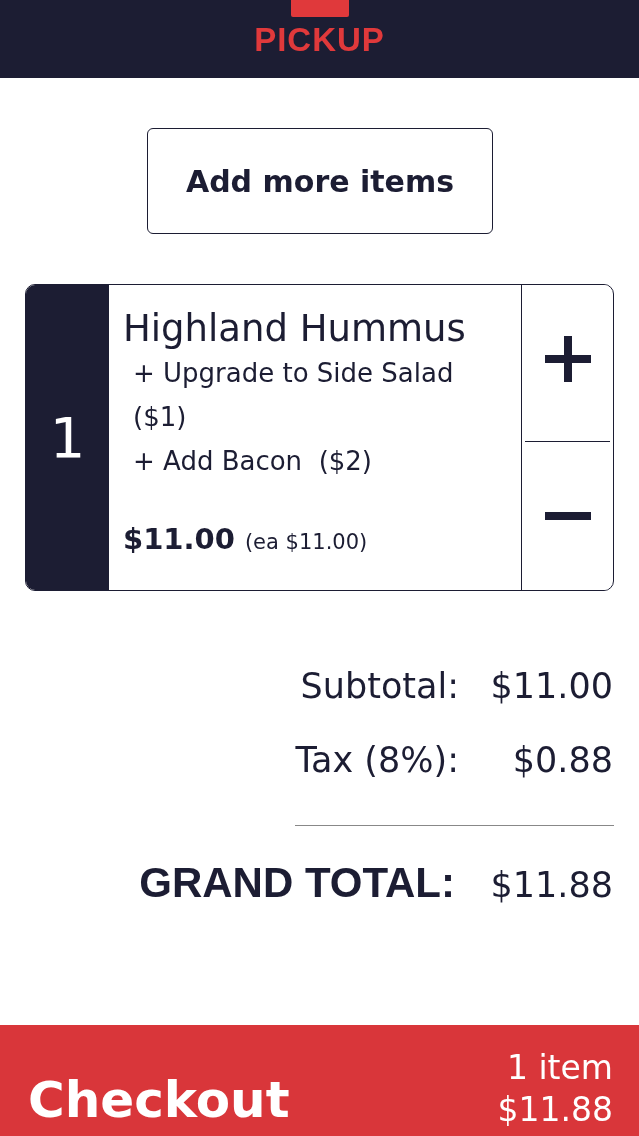 Image resolution: width=639 pixels, height=1136 pixels. Describe the element at coordinates (159, 1100) in the screenshot. I see `checkout-label: Checkout` at that location.